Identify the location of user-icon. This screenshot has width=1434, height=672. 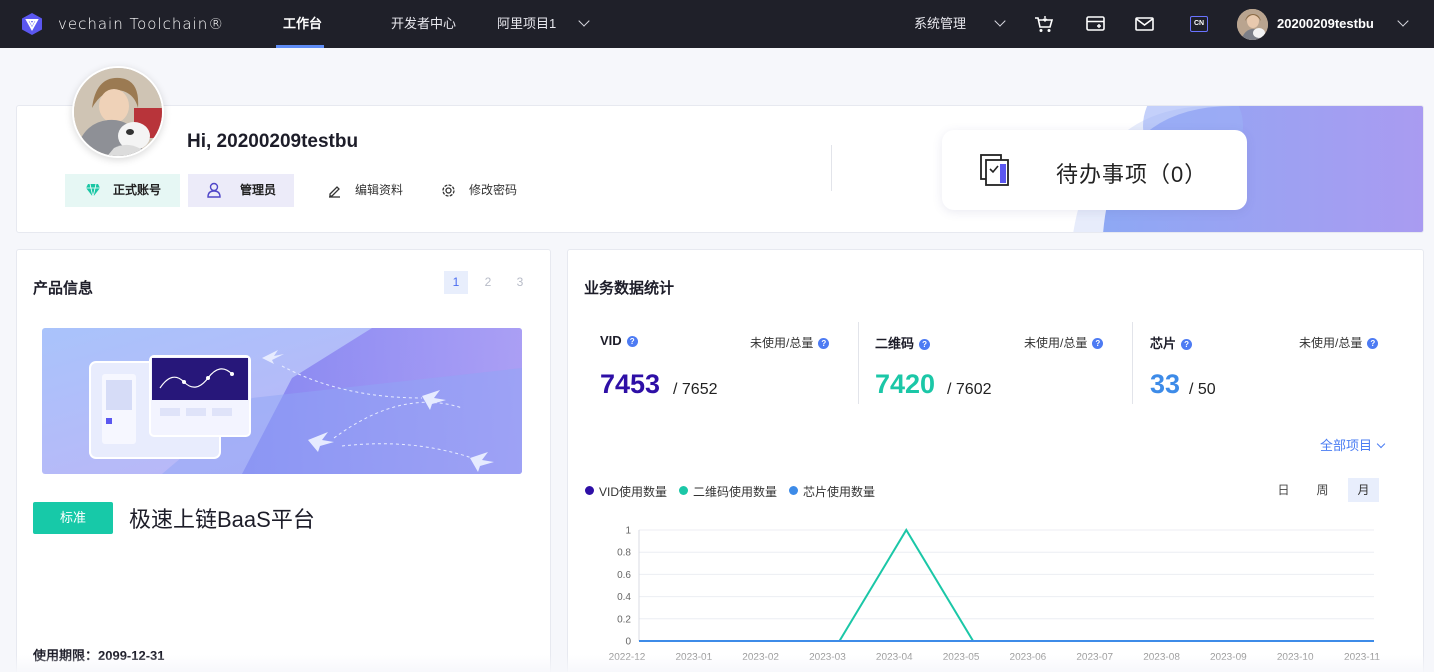
(214, 190).